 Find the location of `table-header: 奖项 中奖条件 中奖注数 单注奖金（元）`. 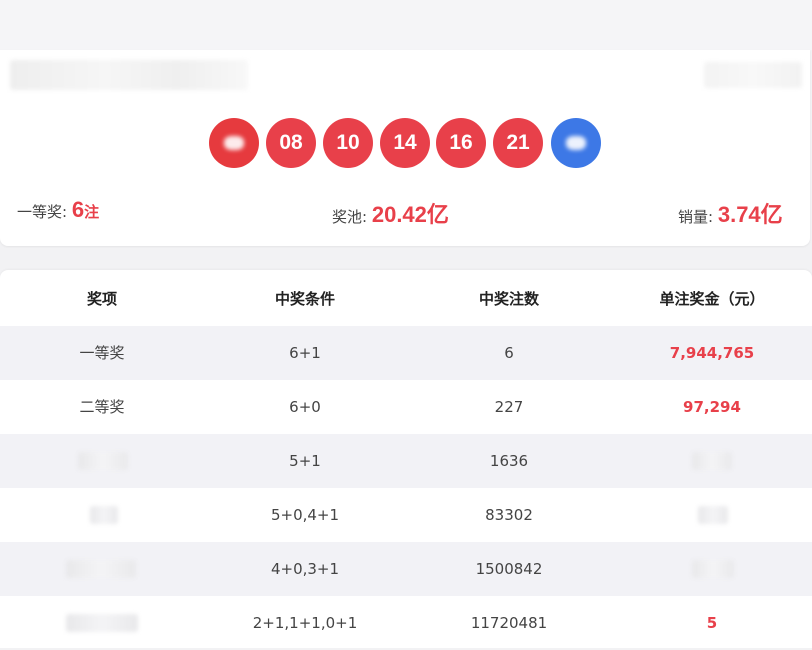

table-header: 奖项 中奖条件 中奖注数 单注奖金（元） is located at coordinates (406, 299).